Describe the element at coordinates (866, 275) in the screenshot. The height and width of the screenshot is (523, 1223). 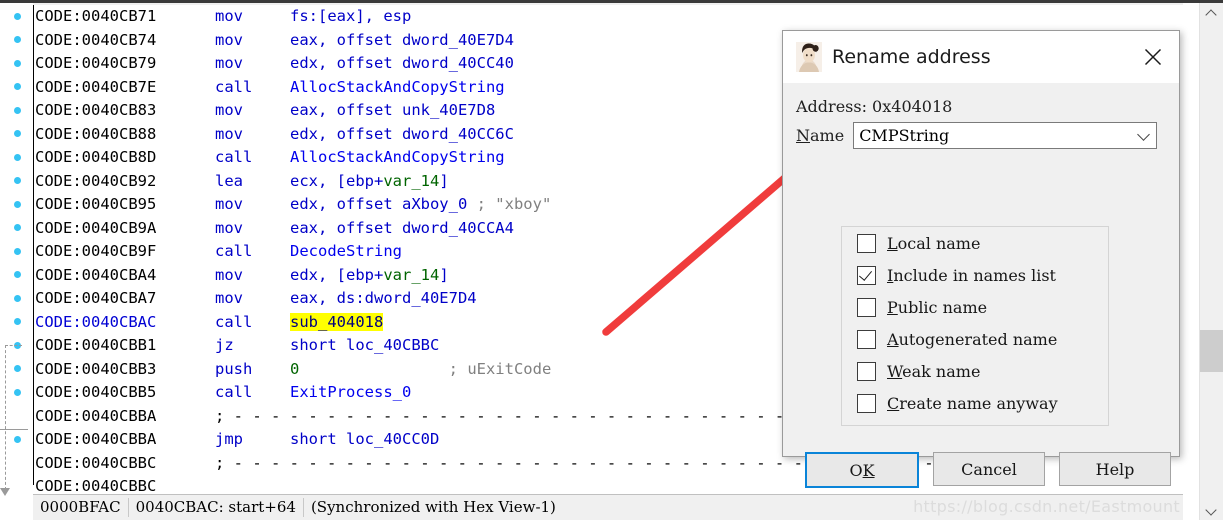
I see `checkbox-checked-icon` at that location.